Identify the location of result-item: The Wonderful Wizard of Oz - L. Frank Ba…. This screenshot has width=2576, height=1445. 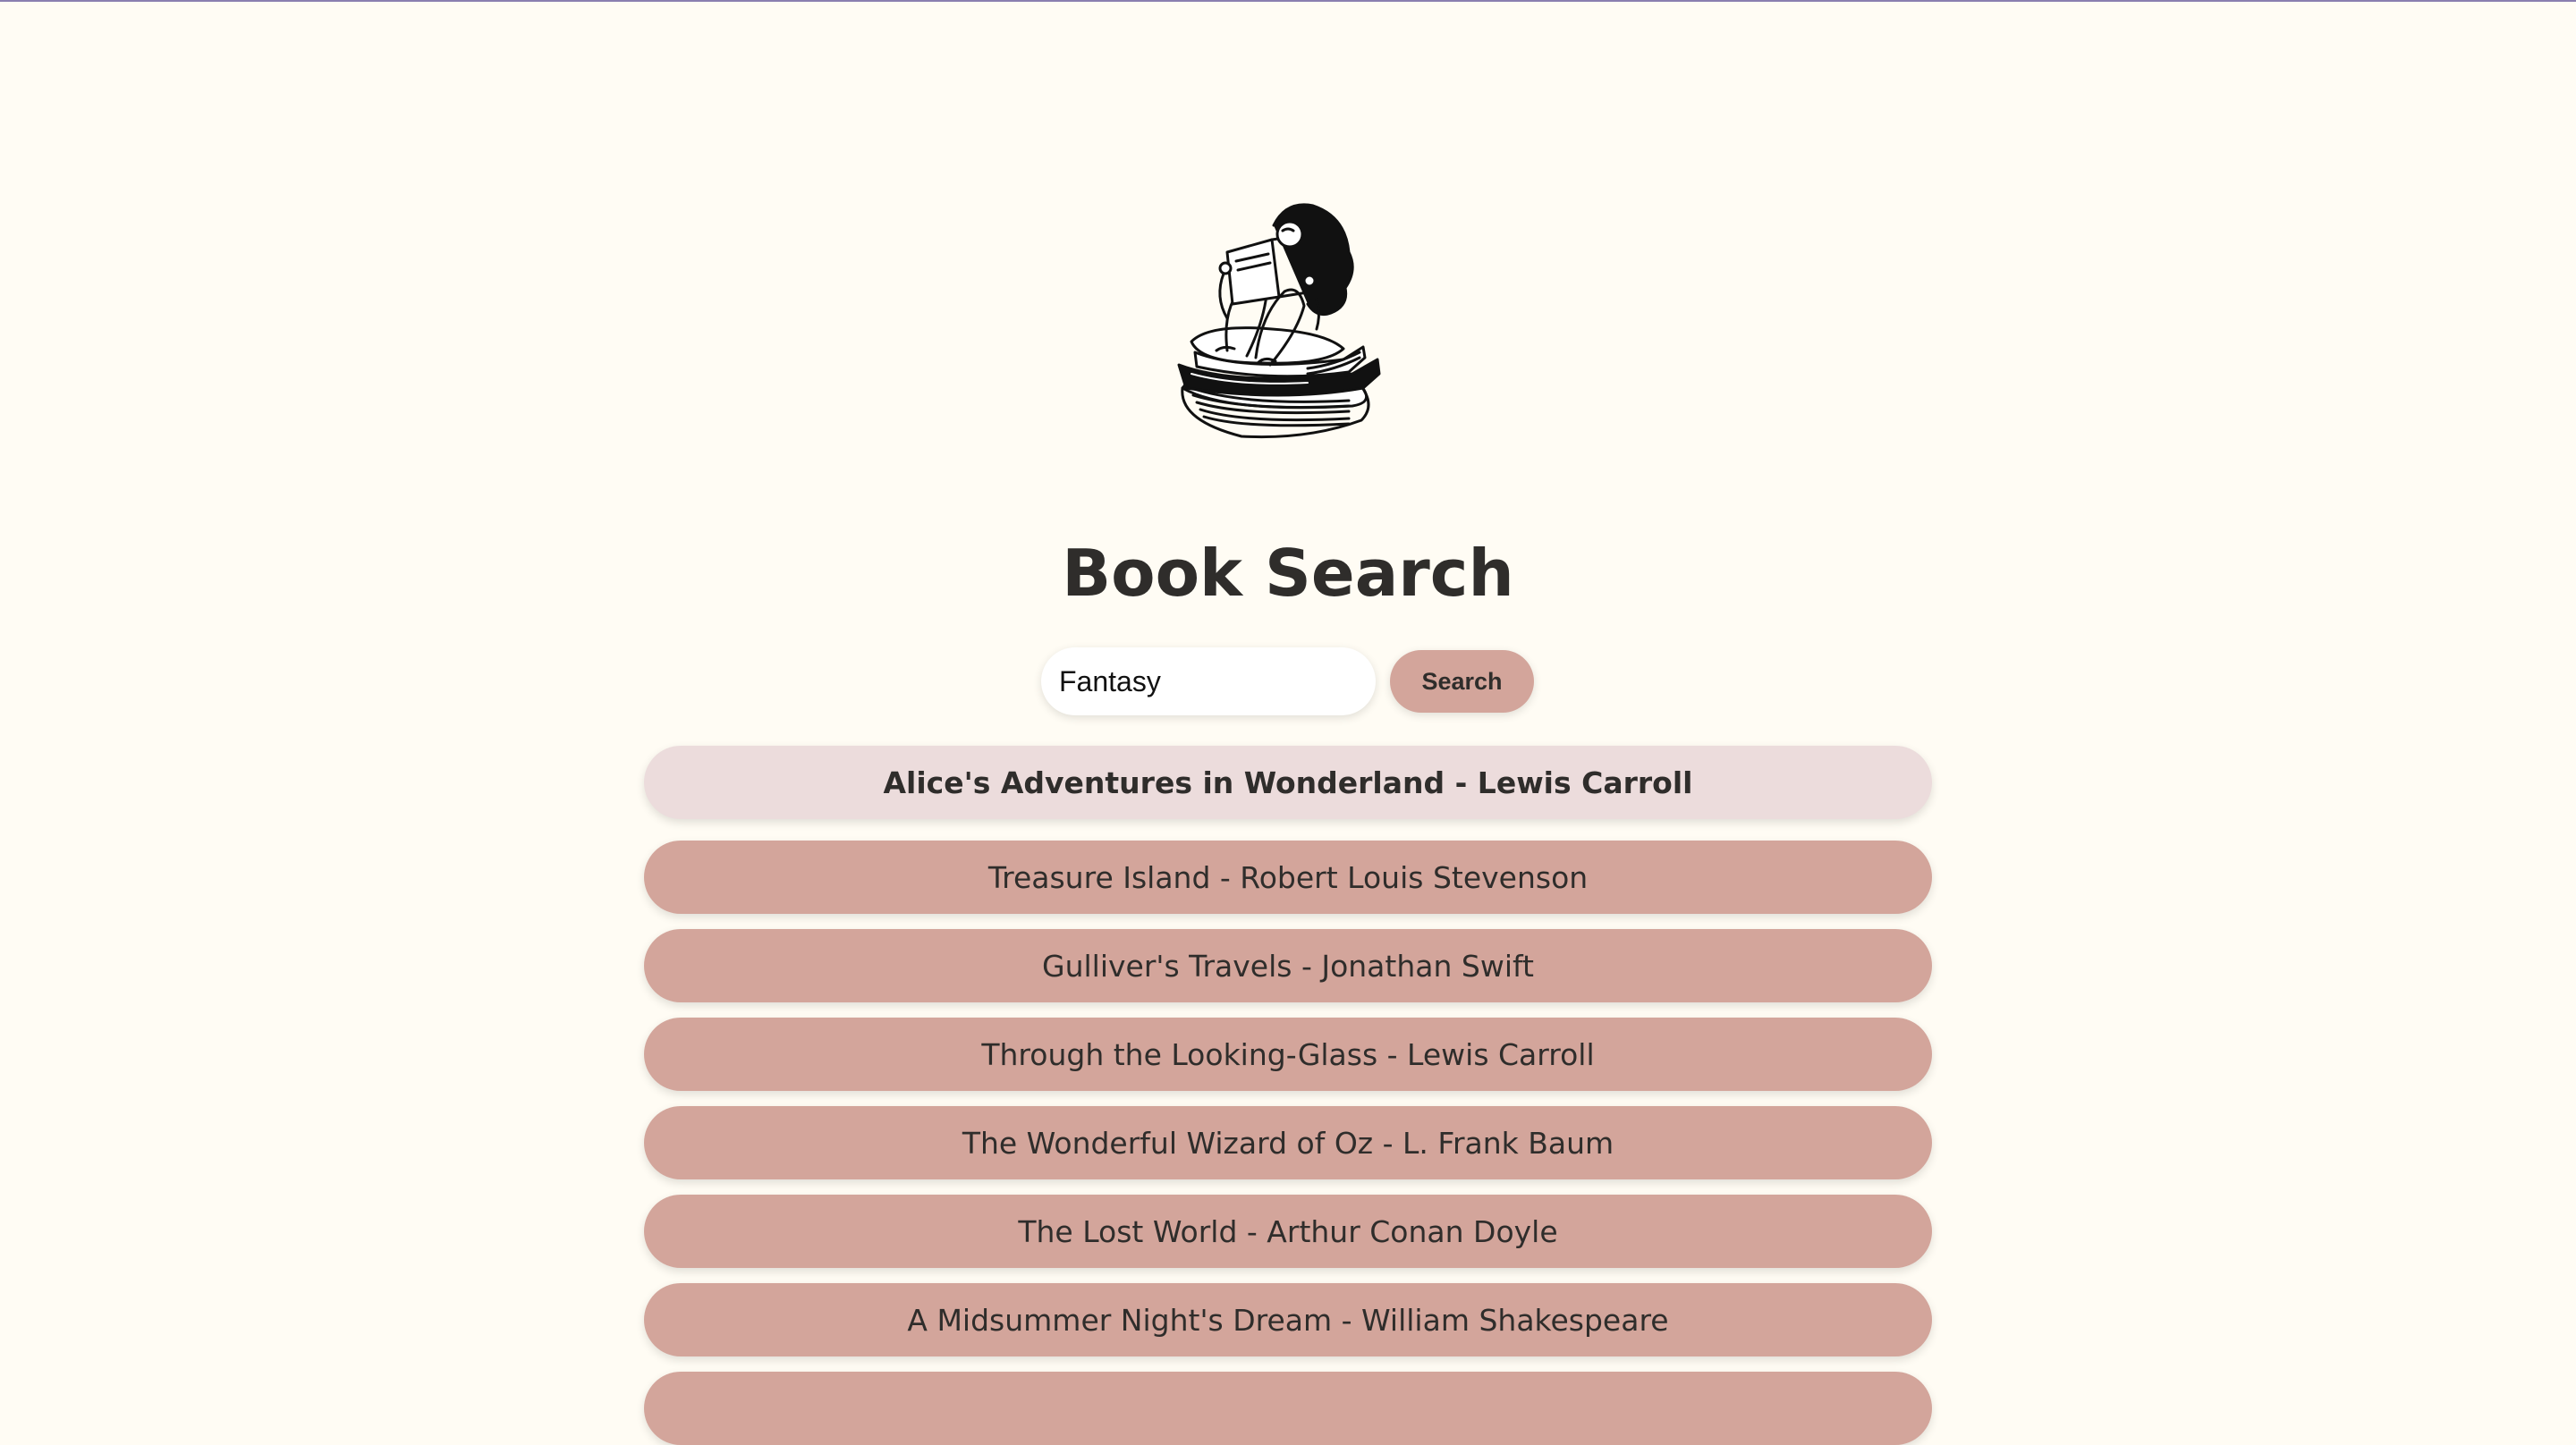
(1288, 1142).